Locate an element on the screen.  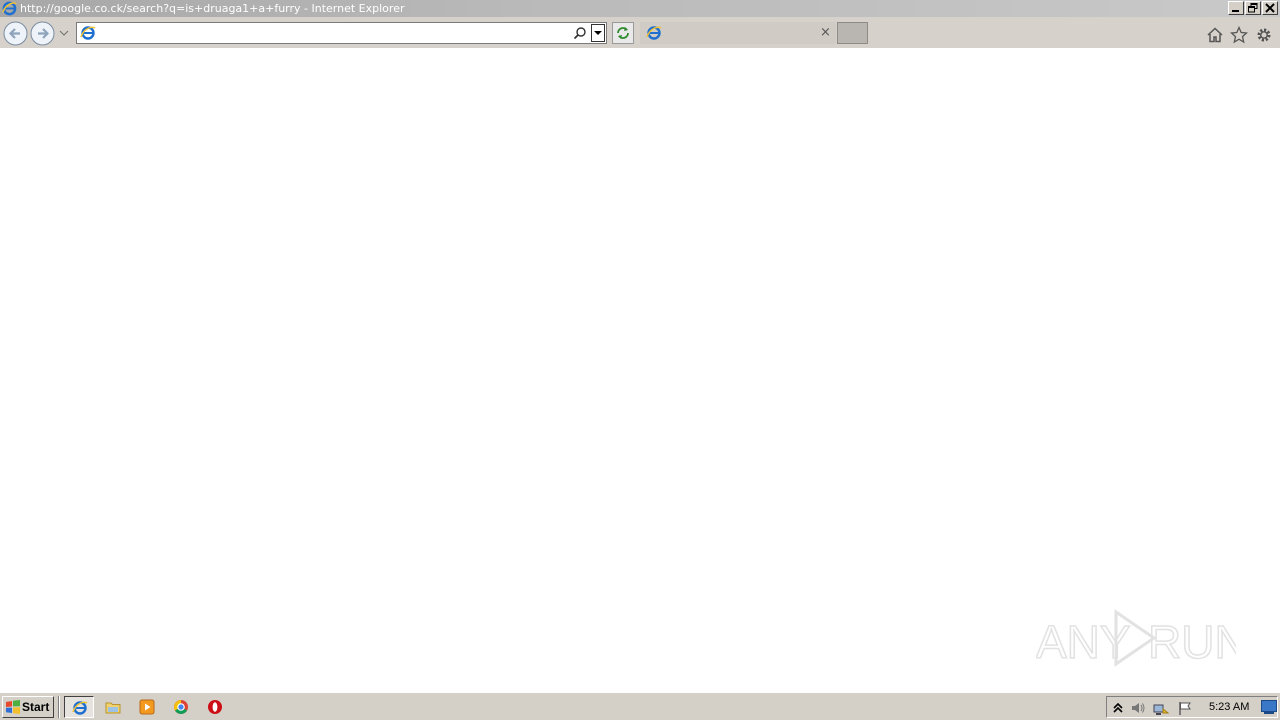
compatibility-view-button is located at coordinates (623, 33).